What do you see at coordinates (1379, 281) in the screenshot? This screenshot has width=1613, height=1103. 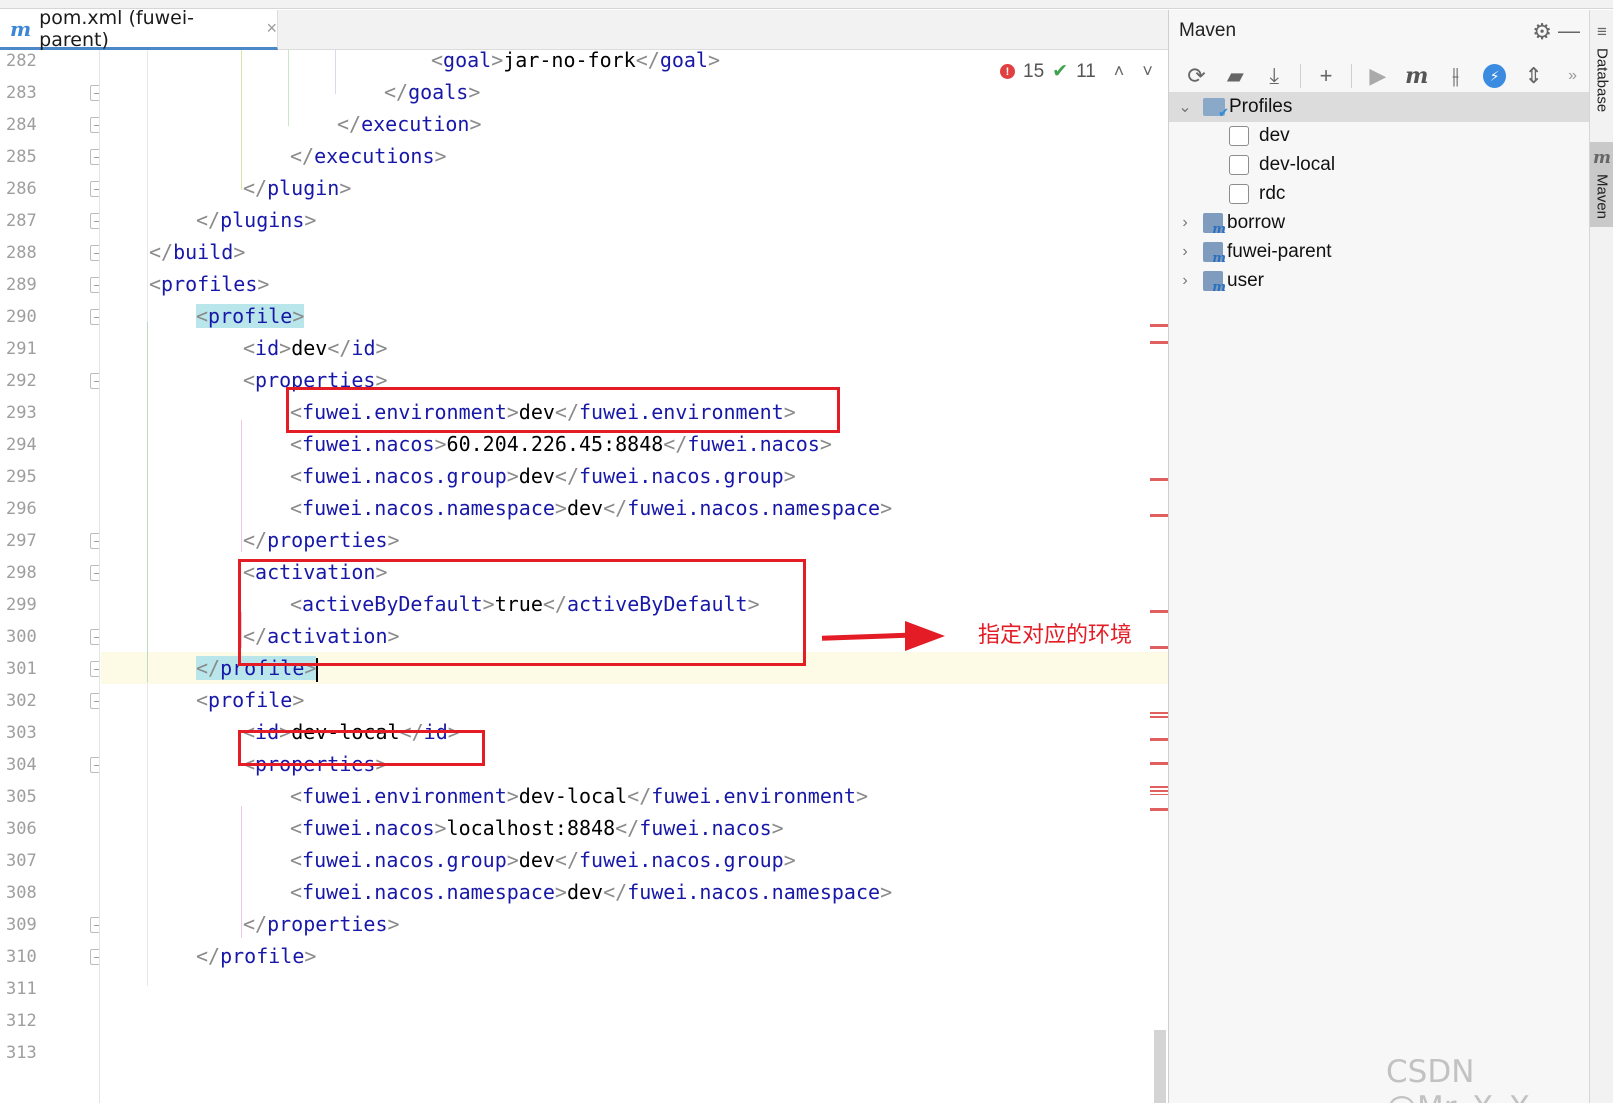 I see `tree-project-user: › user` at bounding box center [1379, 281].